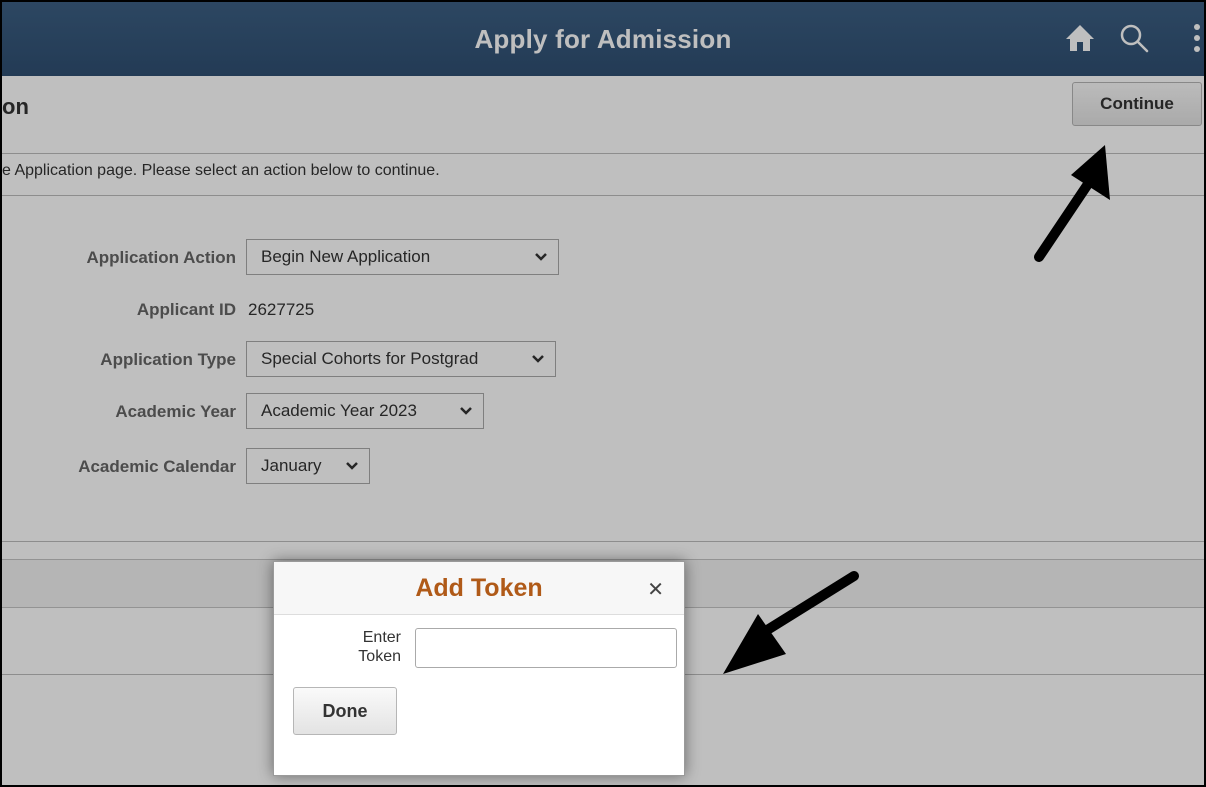 This screenshot has width=1206, height=787. What do you see at coordinates (791, 622) in the screenshot?
I see `arrow-to-token-input` at bounding box center [791, 622].